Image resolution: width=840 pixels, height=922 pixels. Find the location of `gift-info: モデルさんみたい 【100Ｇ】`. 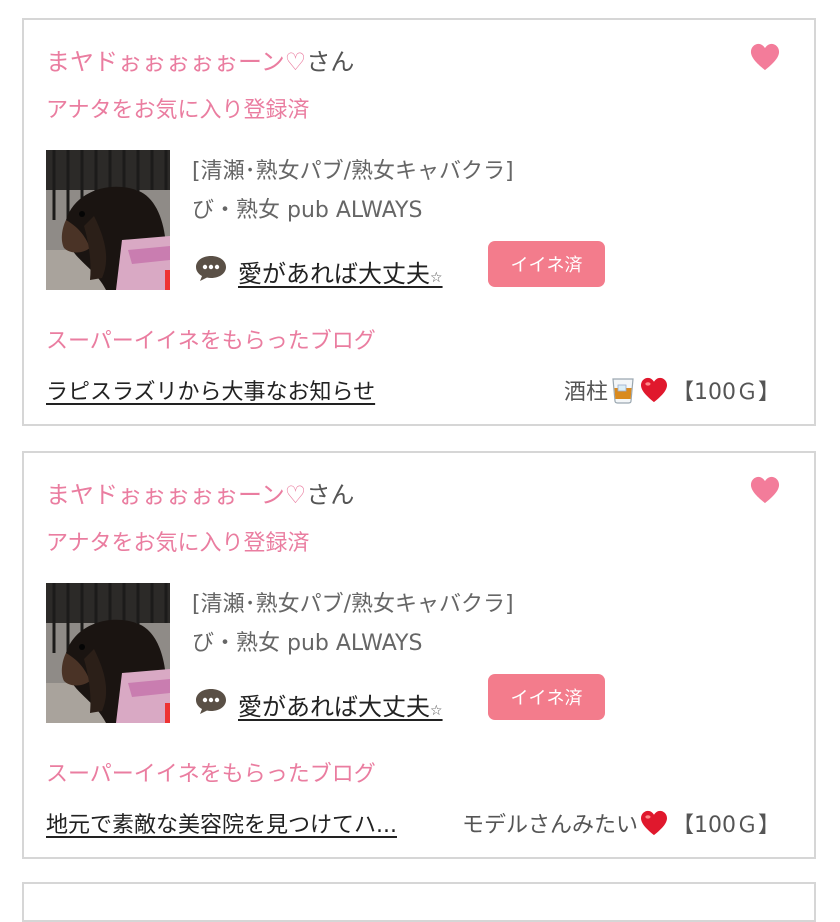

gift-info: モデルさんみたい 【100Ｇ】 is located at coordinates (621, 823).